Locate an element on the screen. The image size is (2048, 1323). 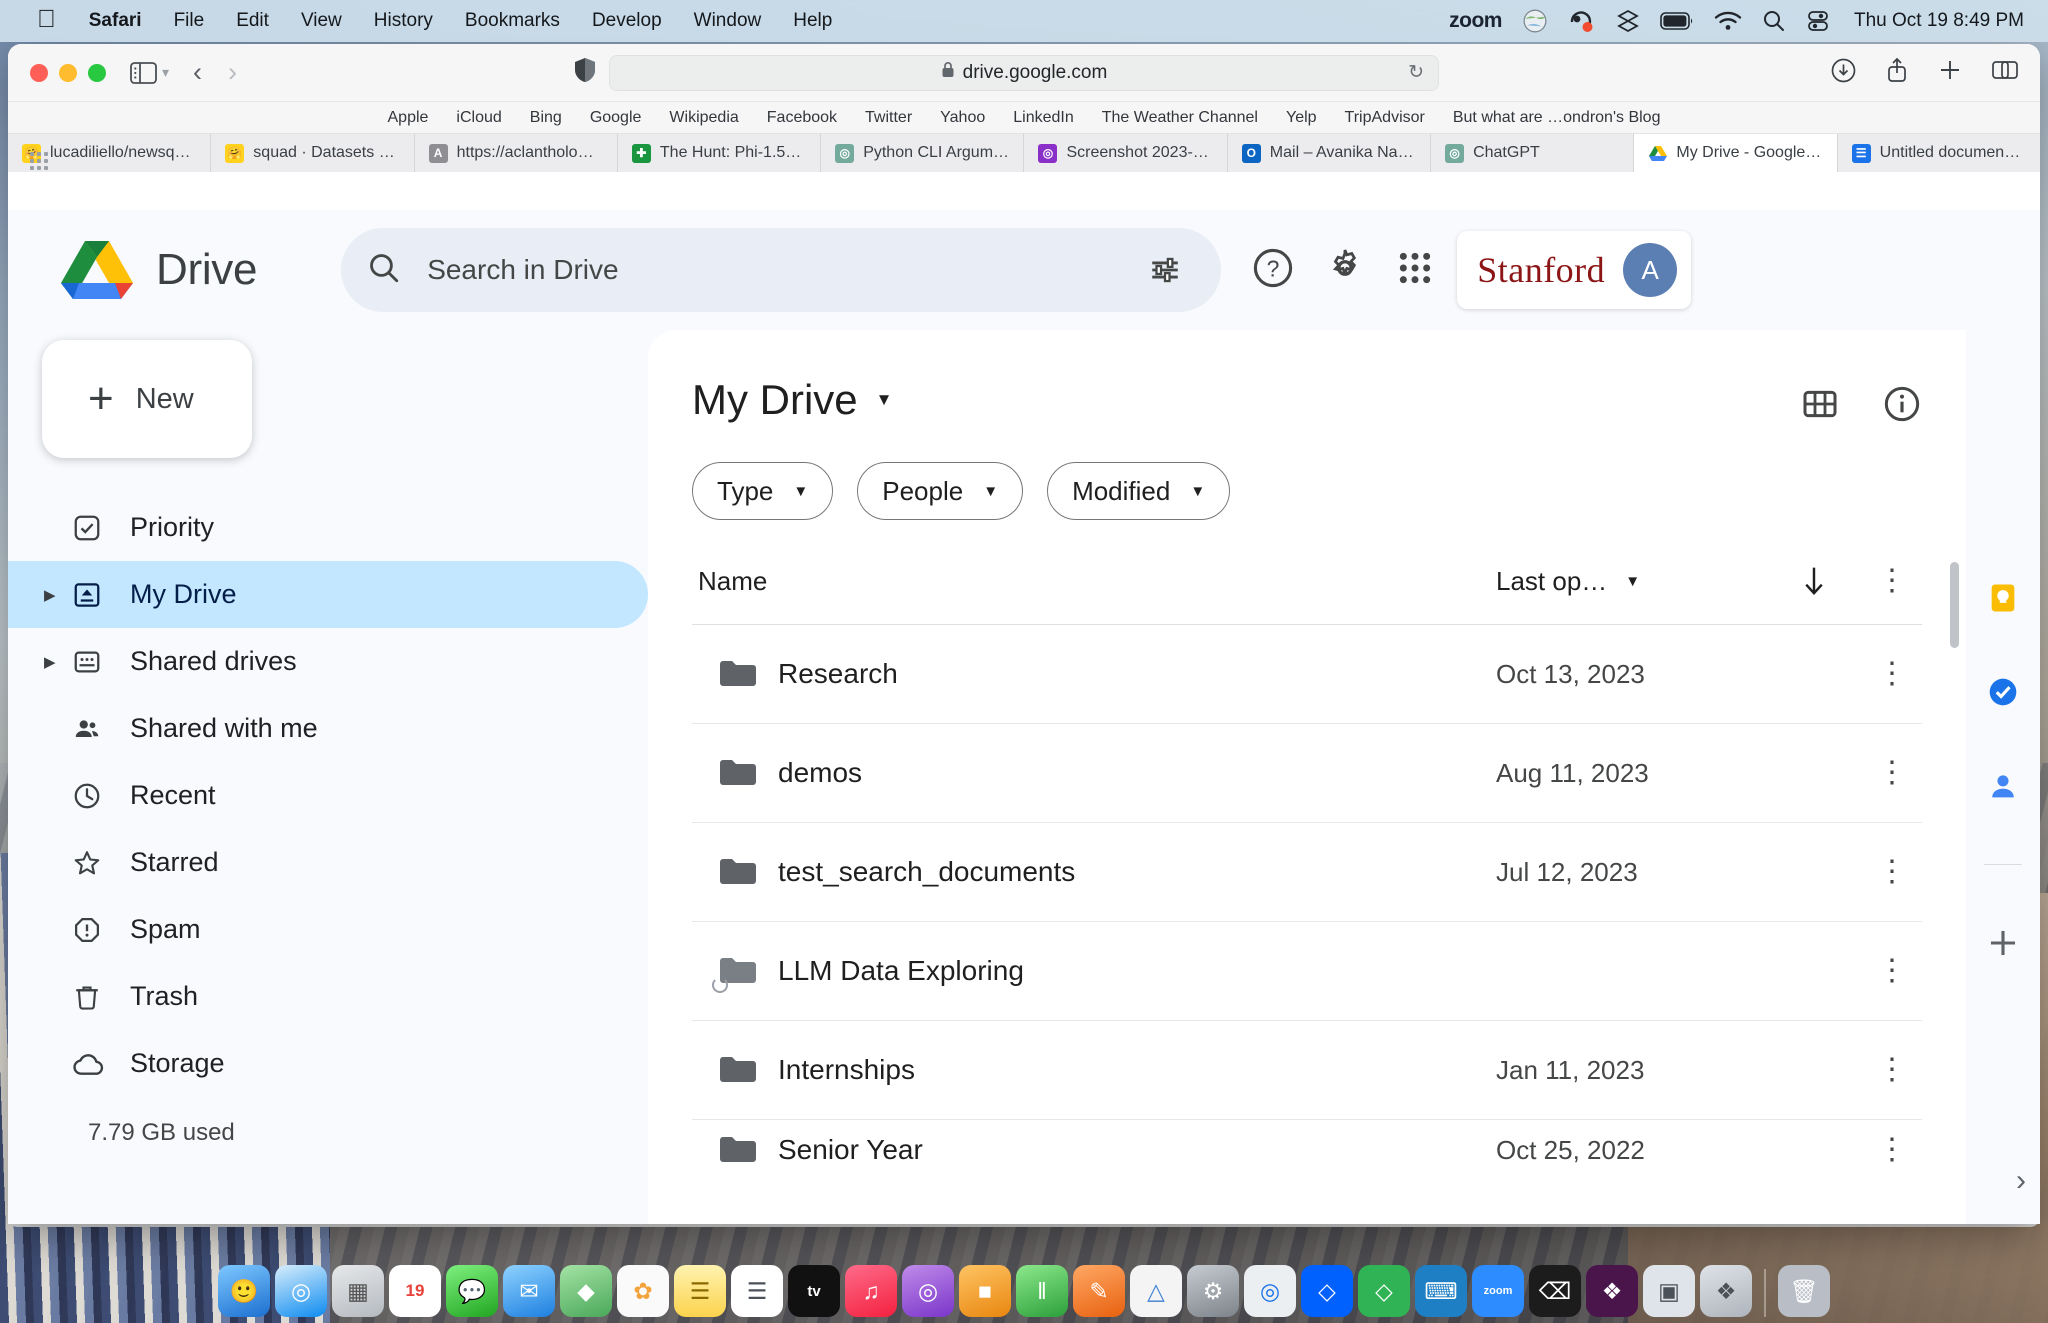
new-button: + New is located at coordinates (147, 399).